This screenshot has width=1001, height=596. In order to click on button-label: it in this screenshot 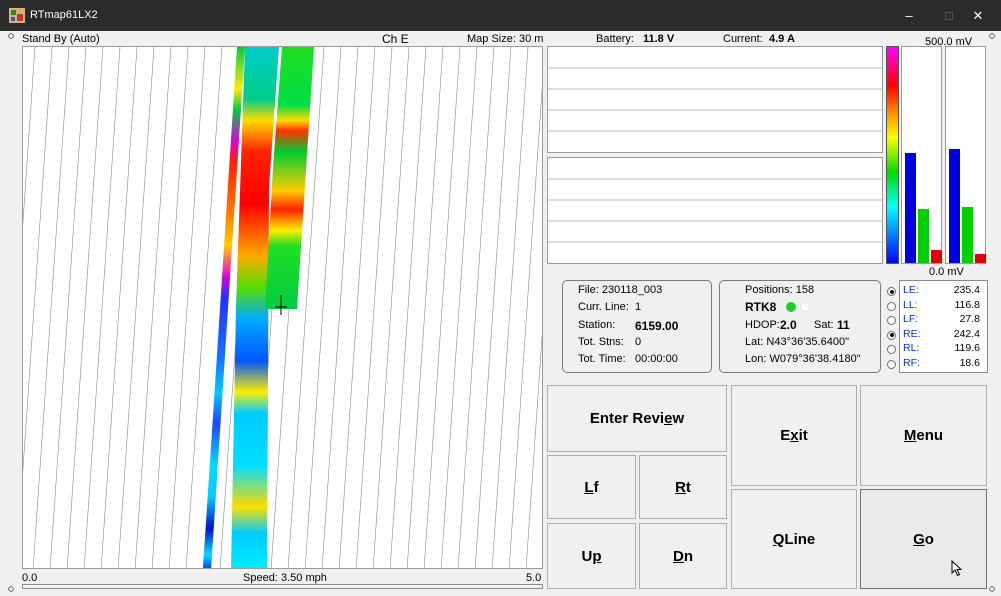, I will do `click(803, 435)`.